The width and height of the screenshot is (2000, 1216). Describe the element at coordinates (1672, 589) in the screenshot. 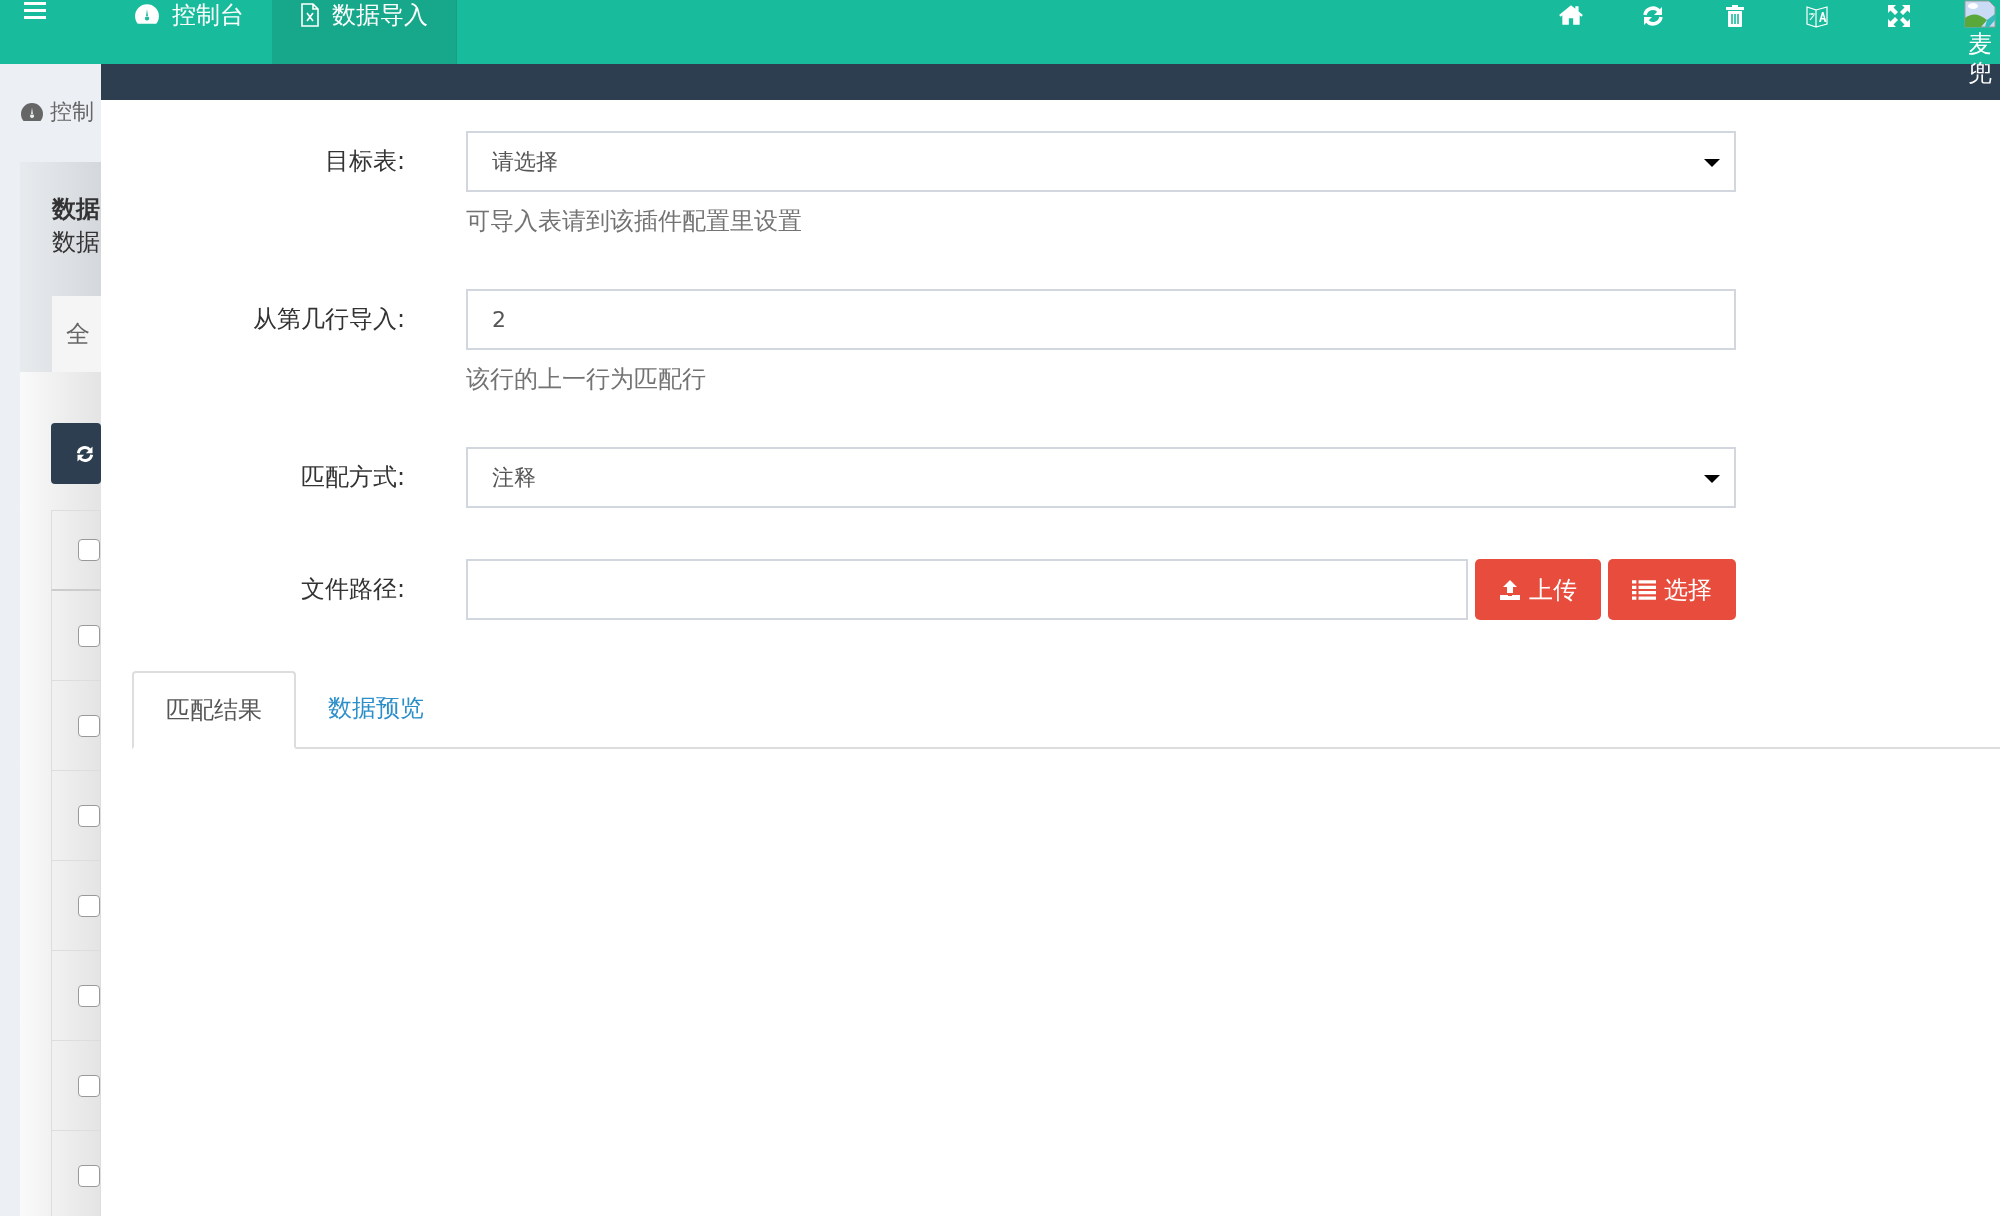

I see `select-button: 选择` at that location.